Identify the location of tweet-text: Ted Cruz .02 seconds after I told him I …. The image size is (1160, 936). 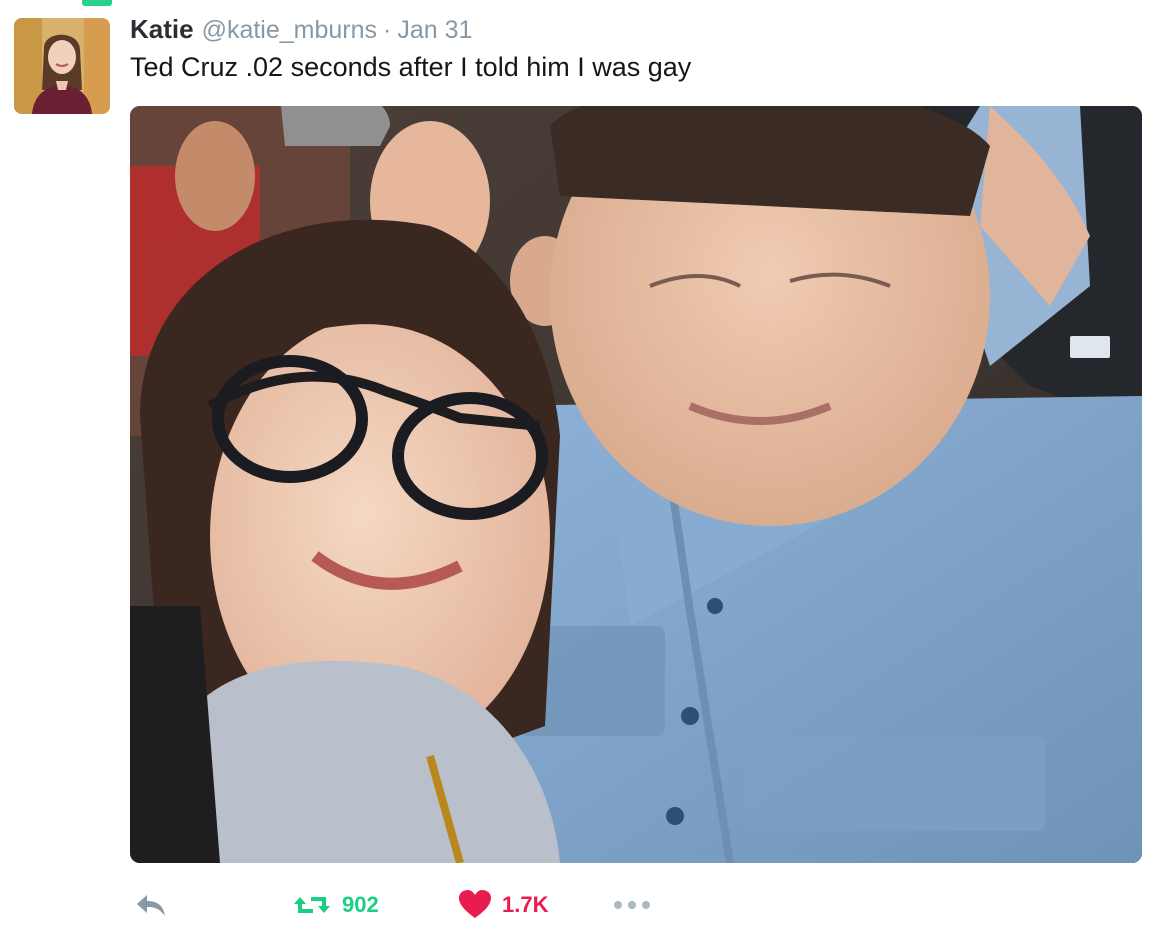
(411, 67).